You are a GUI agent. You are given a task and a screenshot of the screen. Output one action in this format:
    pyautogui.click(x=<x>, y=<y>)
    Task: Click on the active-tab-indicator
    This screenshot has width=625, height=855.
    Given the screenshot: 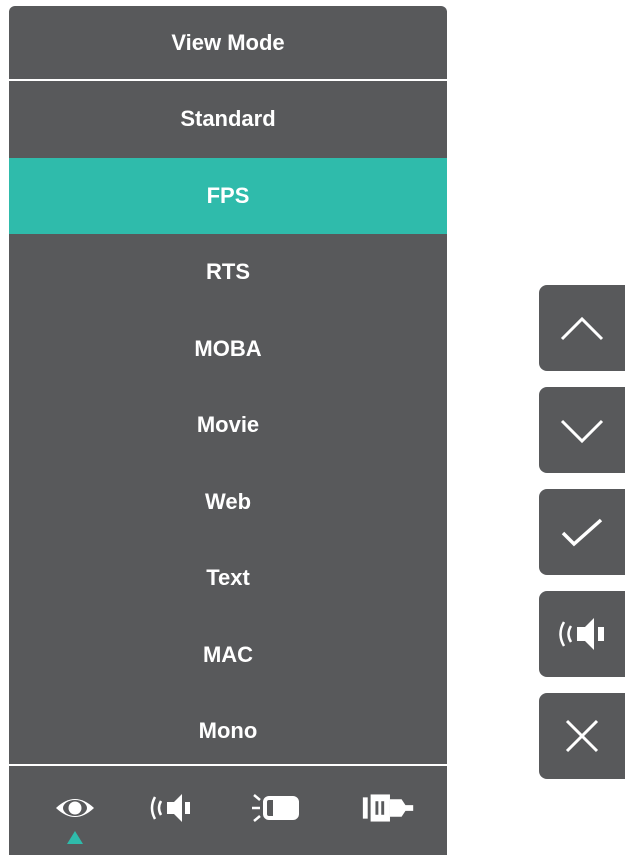 What is the action you would take?
    pyautogui.click(x=75, y=837)
    